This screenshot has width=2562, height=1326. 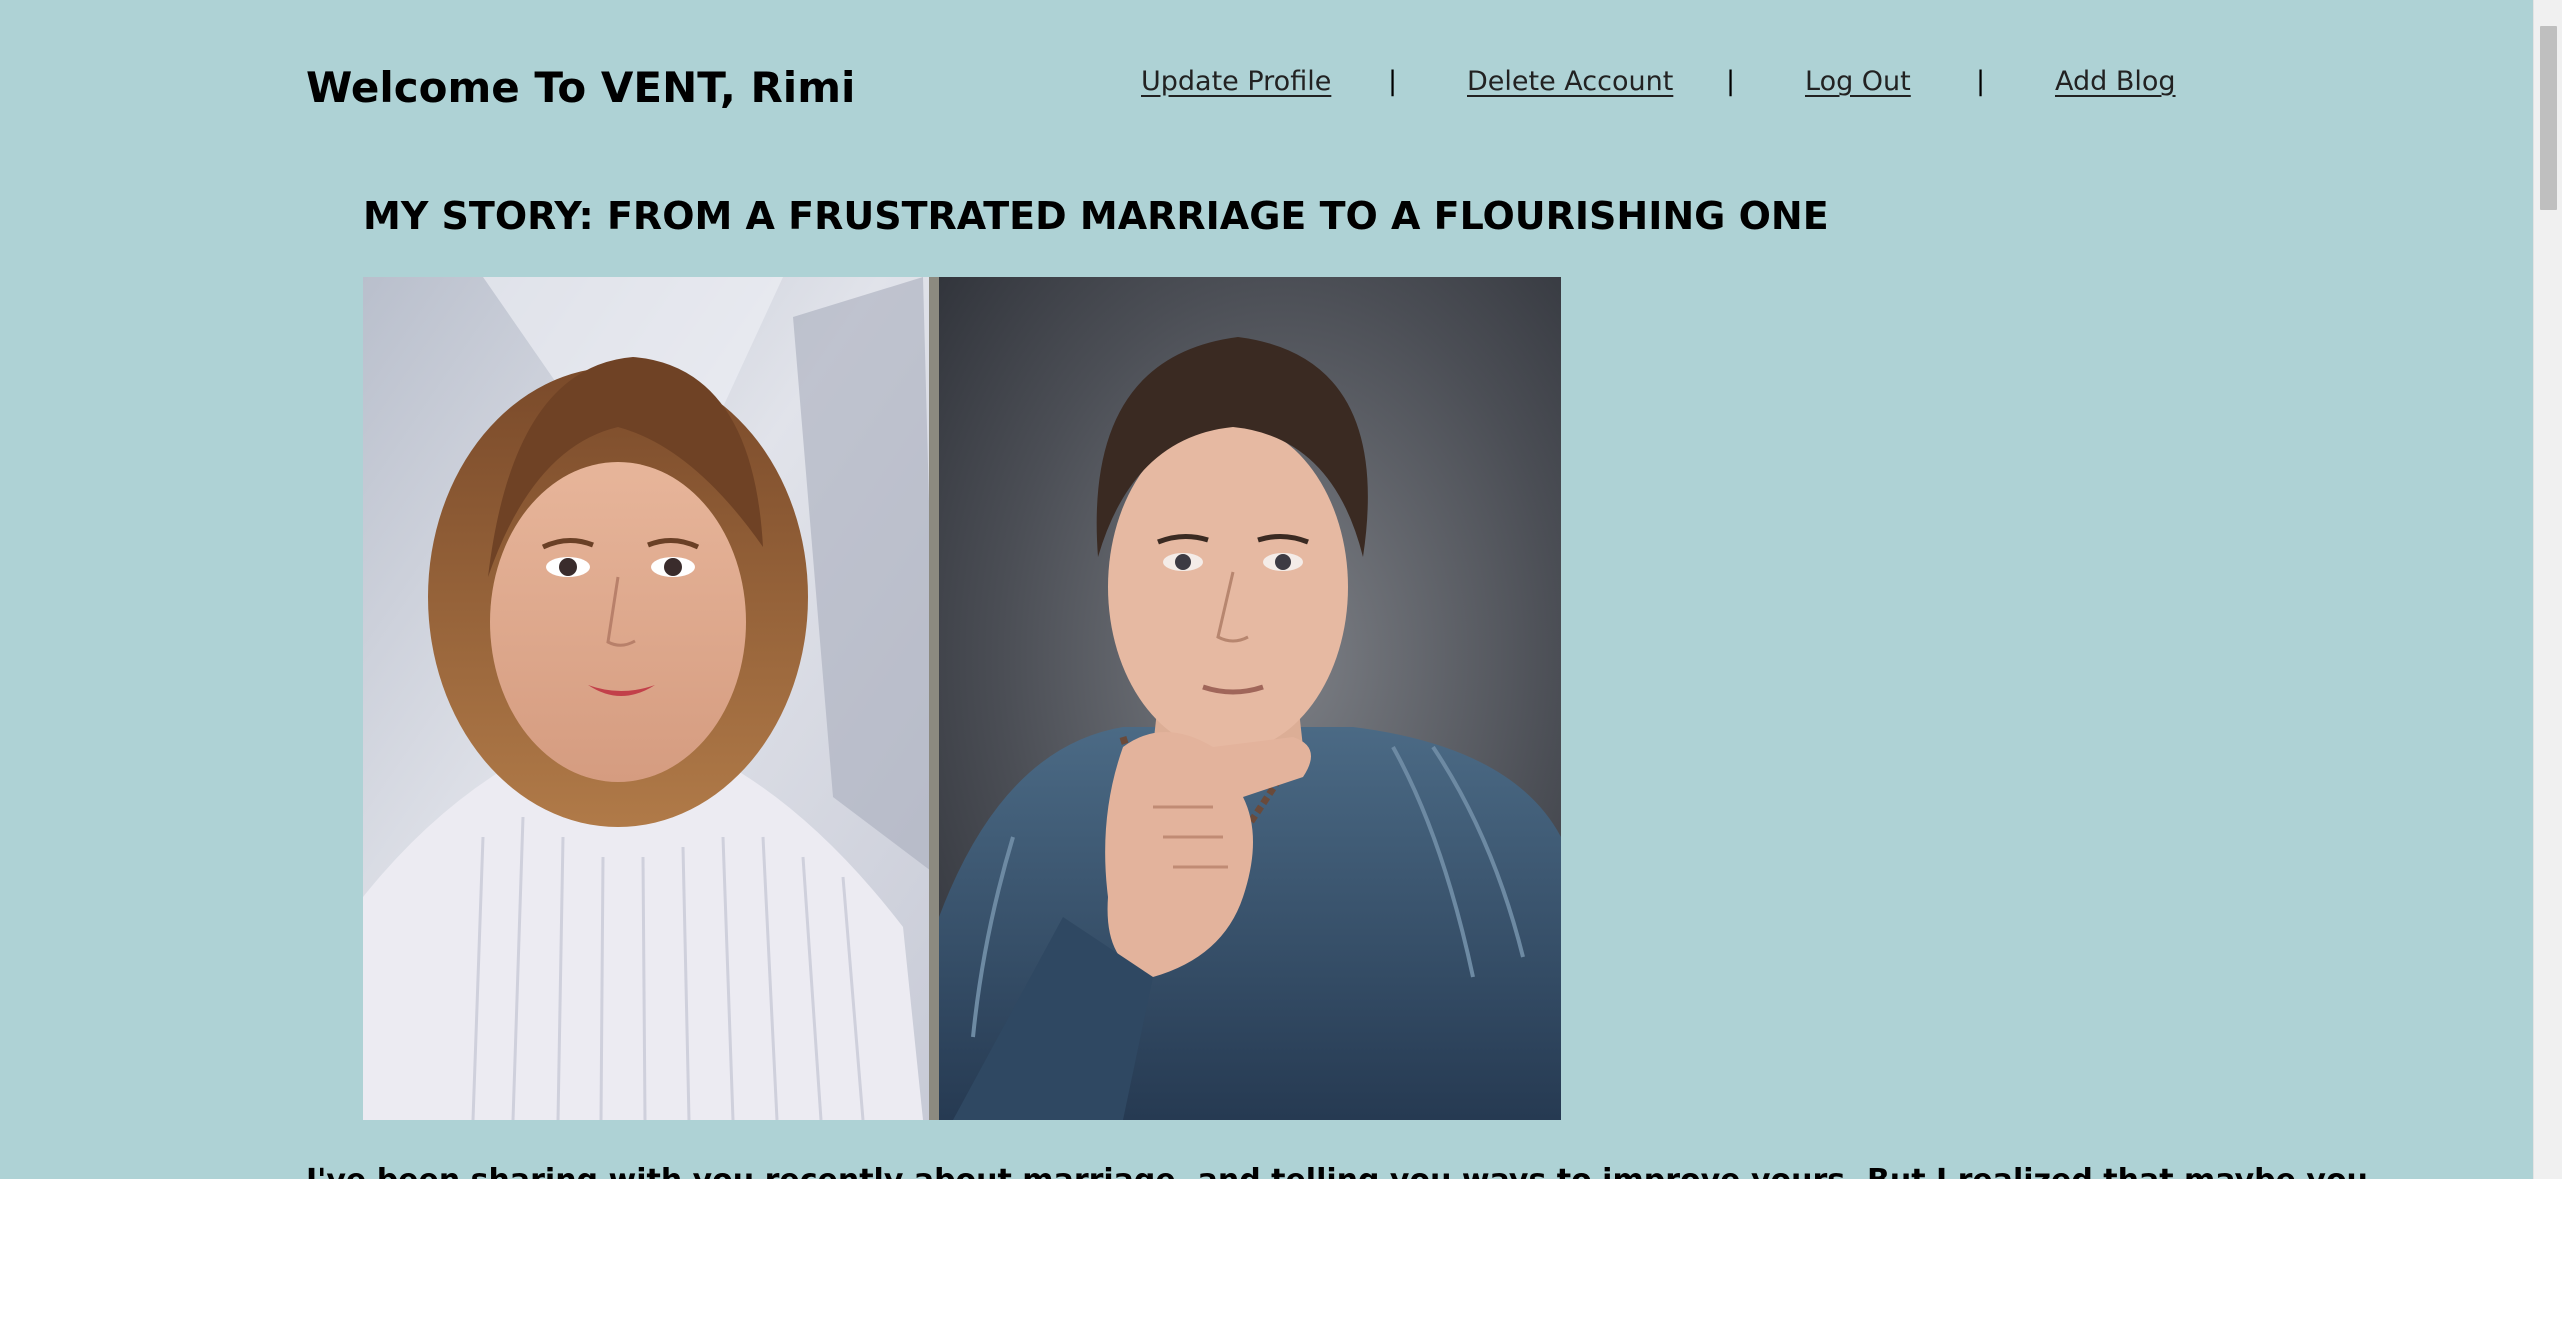 I want to click on nav-update-profile-wrap: Update Profile, so click(x=1236, y=82).